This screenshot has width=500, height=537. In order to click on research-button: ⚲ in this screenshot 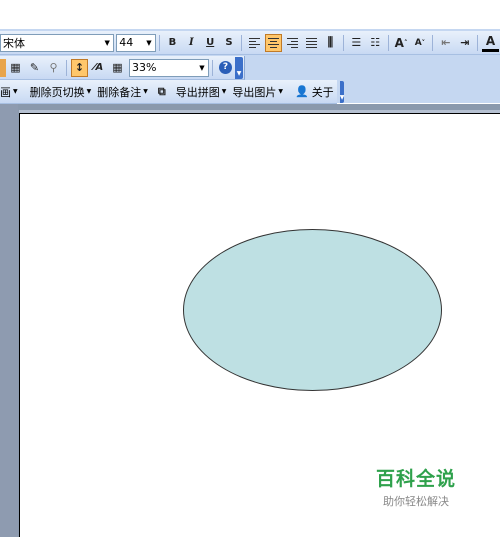, I will do `click(53, 68)`.